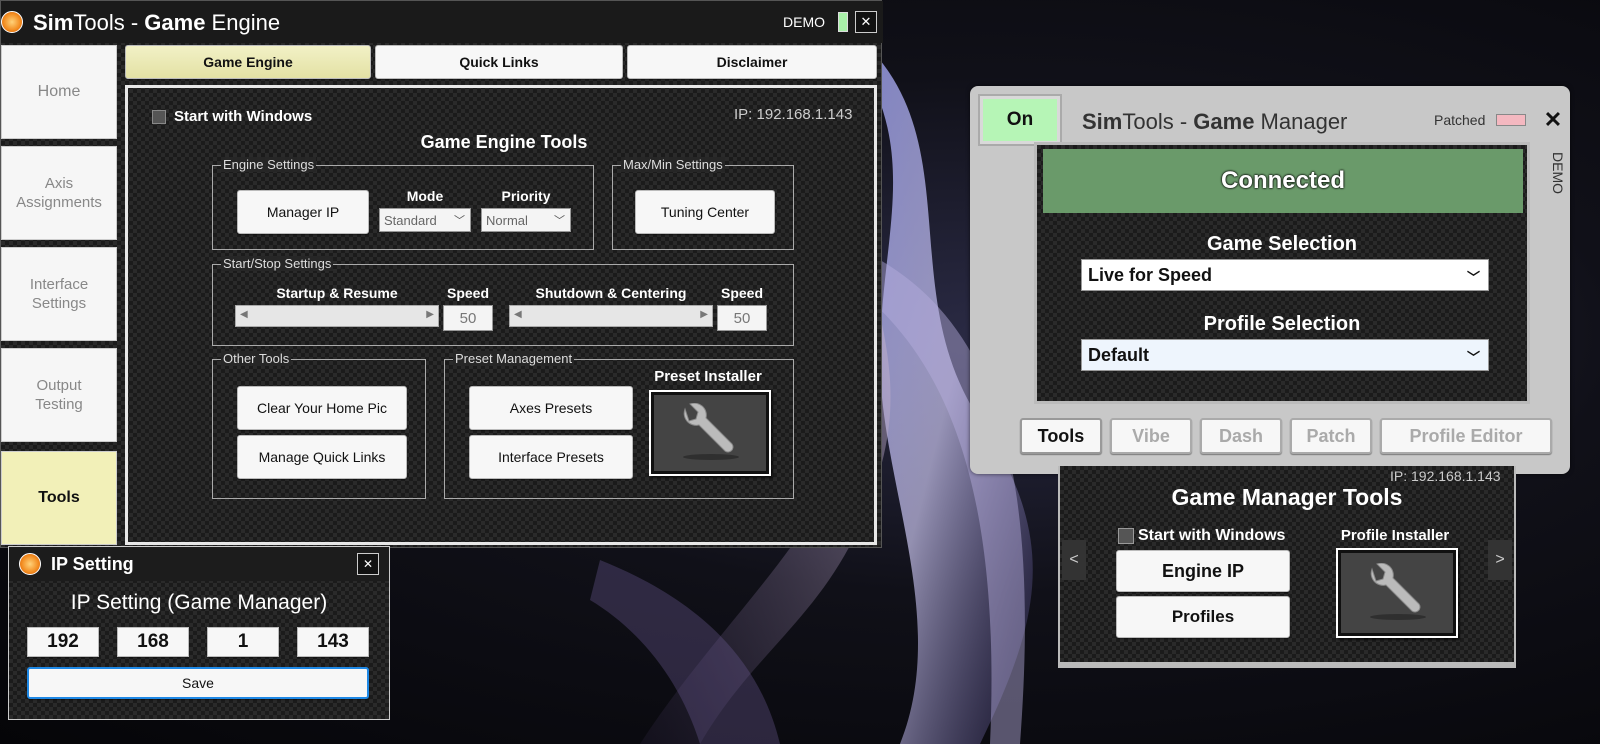 This screenshot has height=744, width=1600. What do you see at coordinates (752, 62) in the screenshot?
I see `tab-disclaimer: Disclaimer` at bounding box center [752, 62].